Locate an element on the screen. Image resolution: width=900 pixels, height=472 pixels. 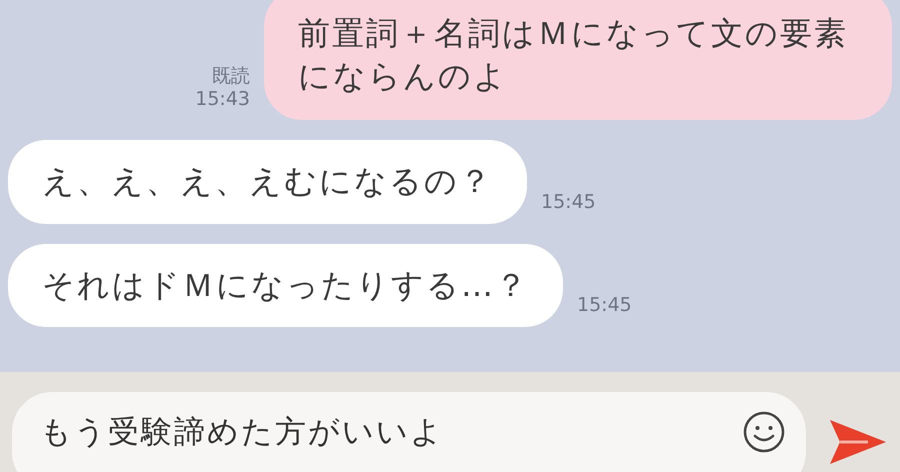
read-receipt: 既読 is located at coordinates (231, 76).